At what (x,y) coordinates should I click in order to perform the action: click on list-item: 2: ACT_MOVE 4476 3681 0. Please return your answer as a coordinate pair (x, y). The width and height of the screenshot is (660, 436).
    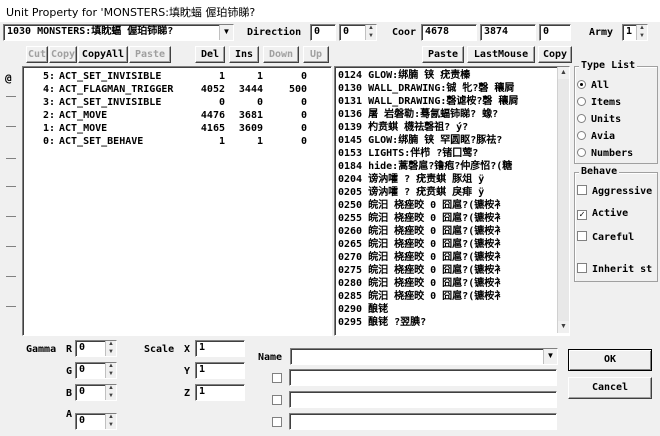
    Looking at the image, I should click on (173, 115).